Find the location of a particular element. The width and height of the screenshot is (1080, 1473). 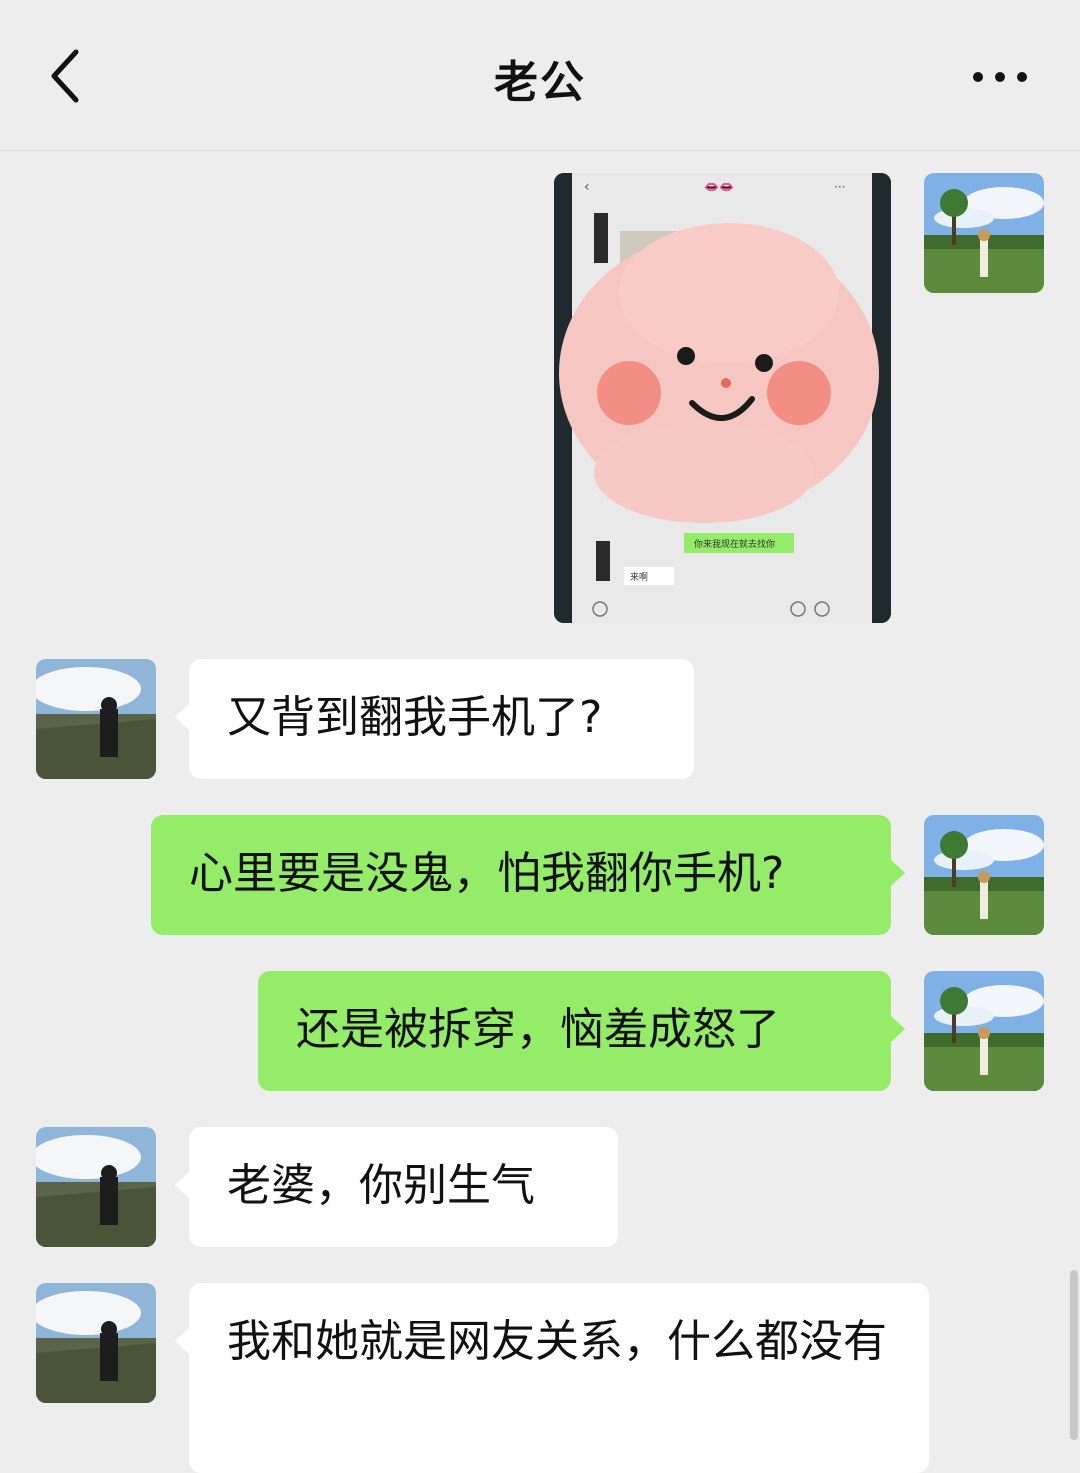

scrollbar is located at coordinates (1074, 1355).